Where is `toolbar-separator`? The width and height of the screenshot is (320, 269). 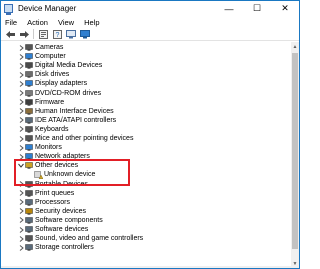 toolbar-separator is located at coordinates (33, 34).